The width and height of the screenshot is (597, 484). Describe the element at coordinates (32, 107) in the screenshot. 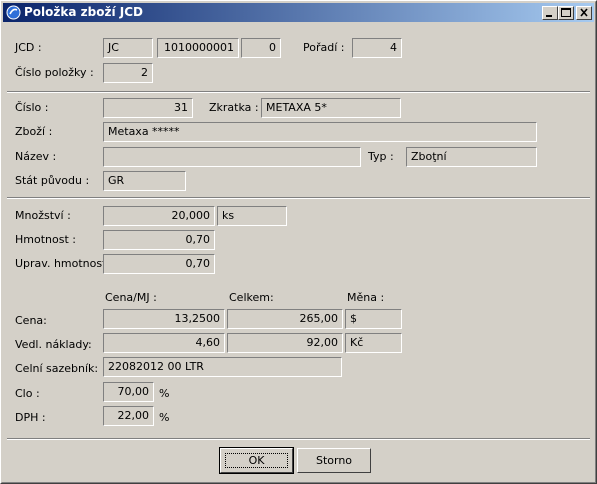

I see `cislo-label: Číslo :` at that location.